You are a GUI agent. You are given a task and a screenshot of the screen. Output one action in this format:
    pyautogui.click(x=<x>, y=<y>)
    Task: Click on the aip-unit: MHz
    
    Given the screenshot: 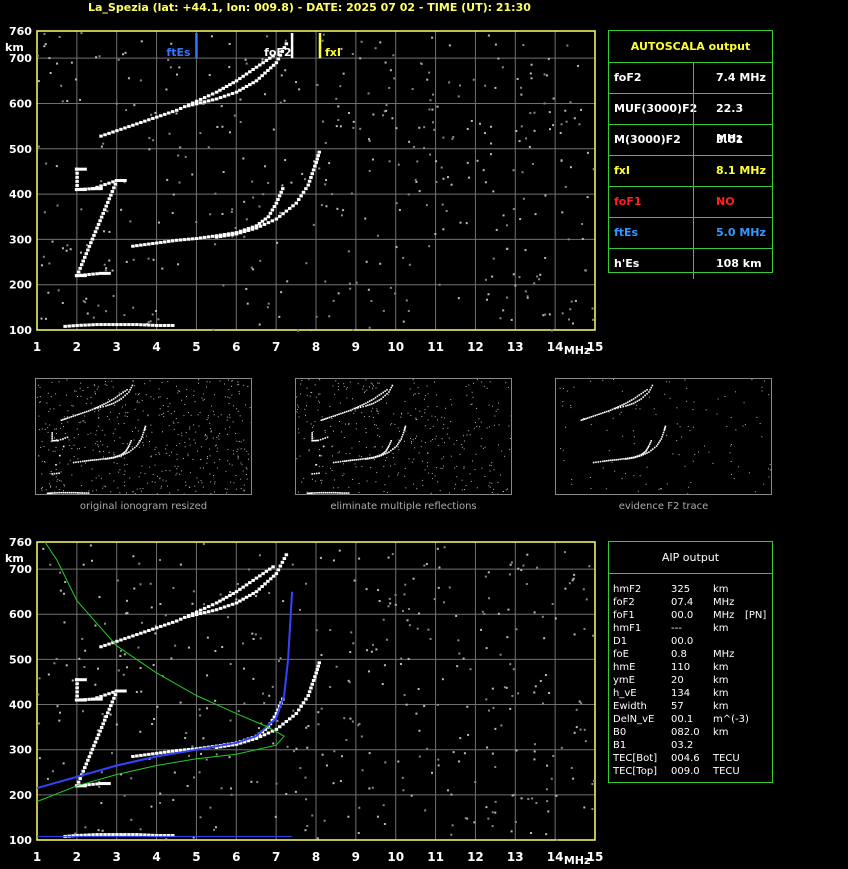 What is the action you would take?
    pyautogui.click(x=724, y=654)
    